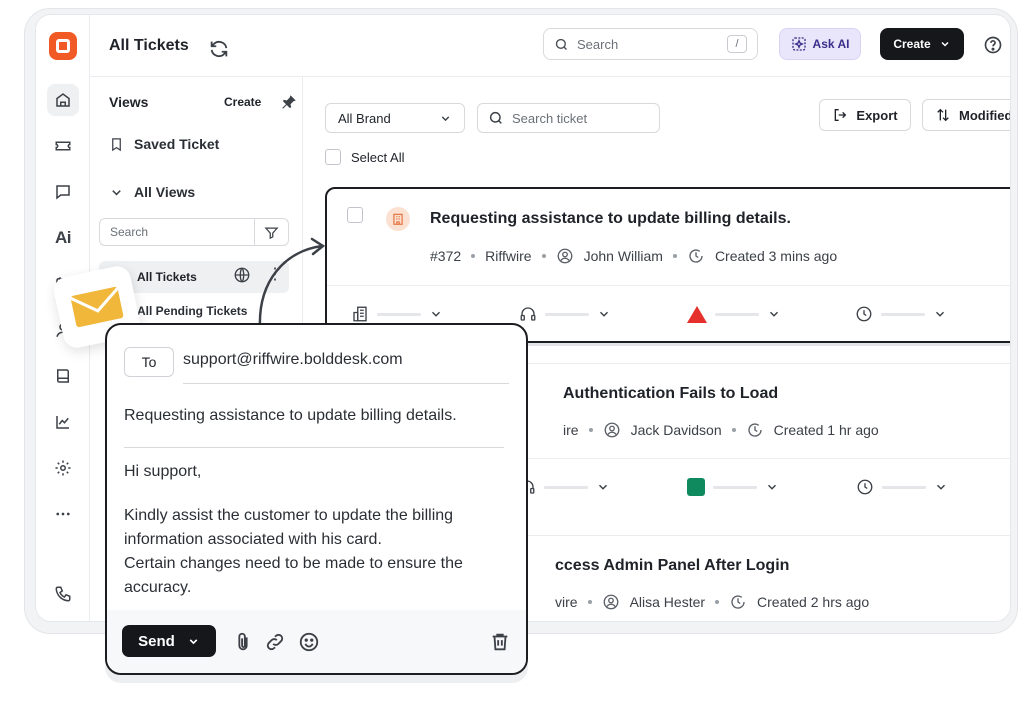  Describe the element at coordinates (650, 44) in the screenshot. I see `global-search-input: Search /` at that location.